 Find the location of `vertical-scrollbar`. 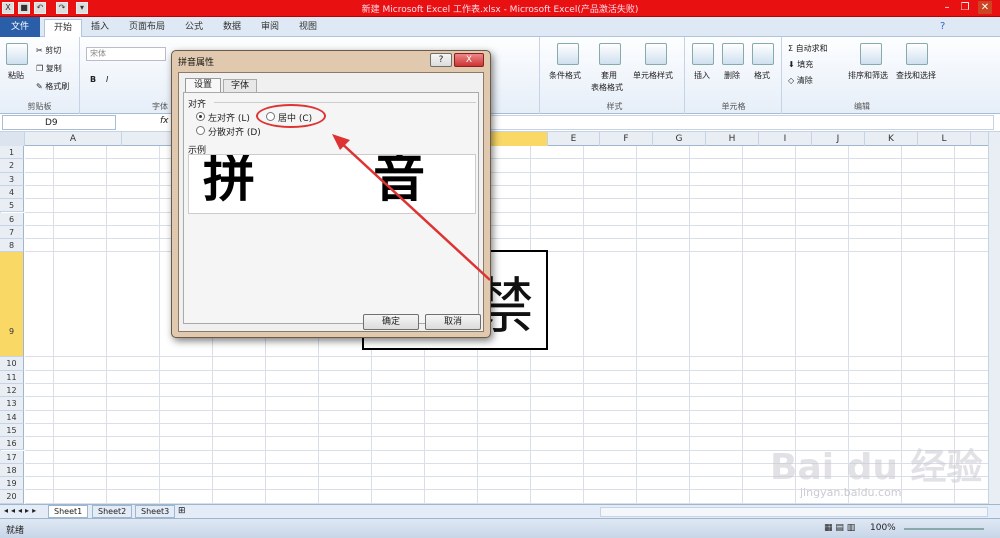

vertical-scrollbar is located at coordinates (994, 318).